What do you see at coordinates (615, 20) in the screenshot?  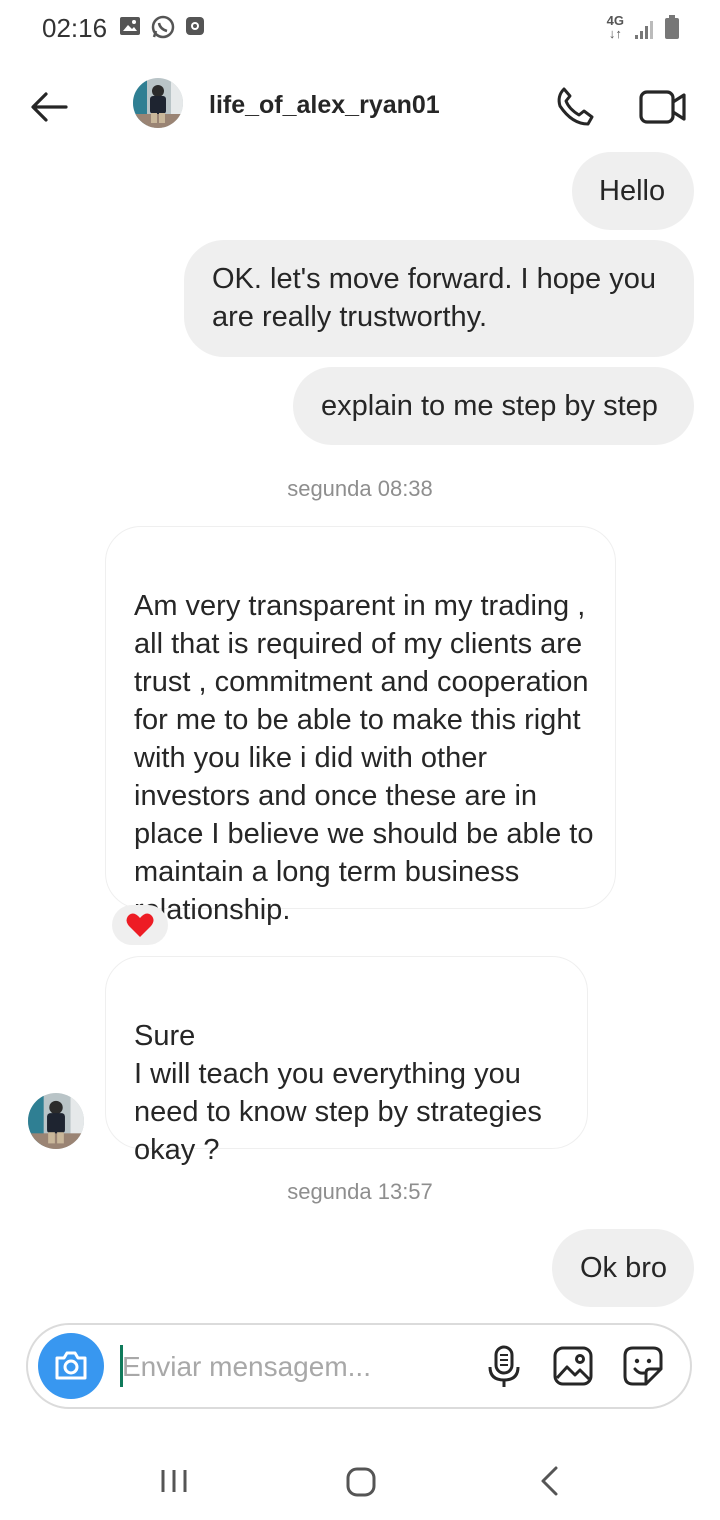 I see `network-label: 4G` at bounding box center [615, 20].